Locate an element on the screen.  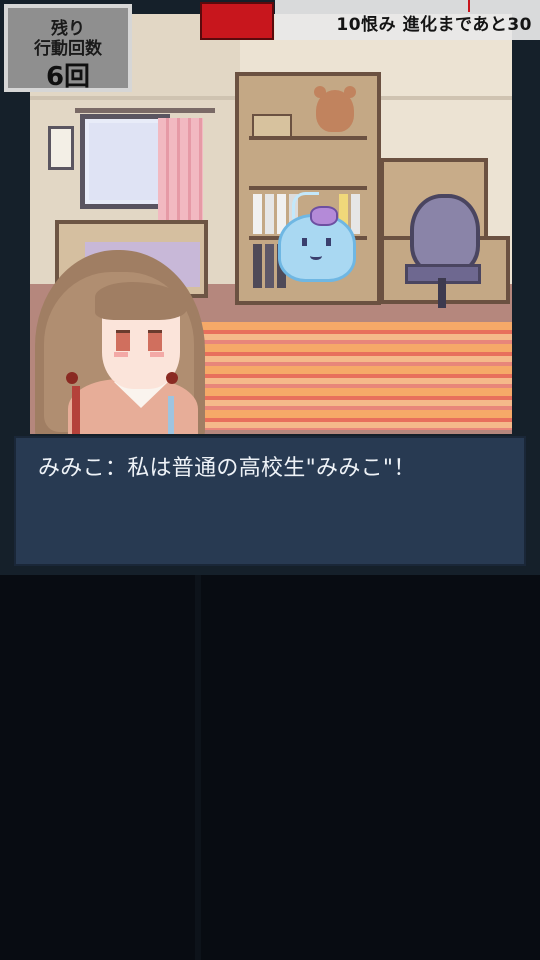
office-chair is located at coordinates (445, 234).